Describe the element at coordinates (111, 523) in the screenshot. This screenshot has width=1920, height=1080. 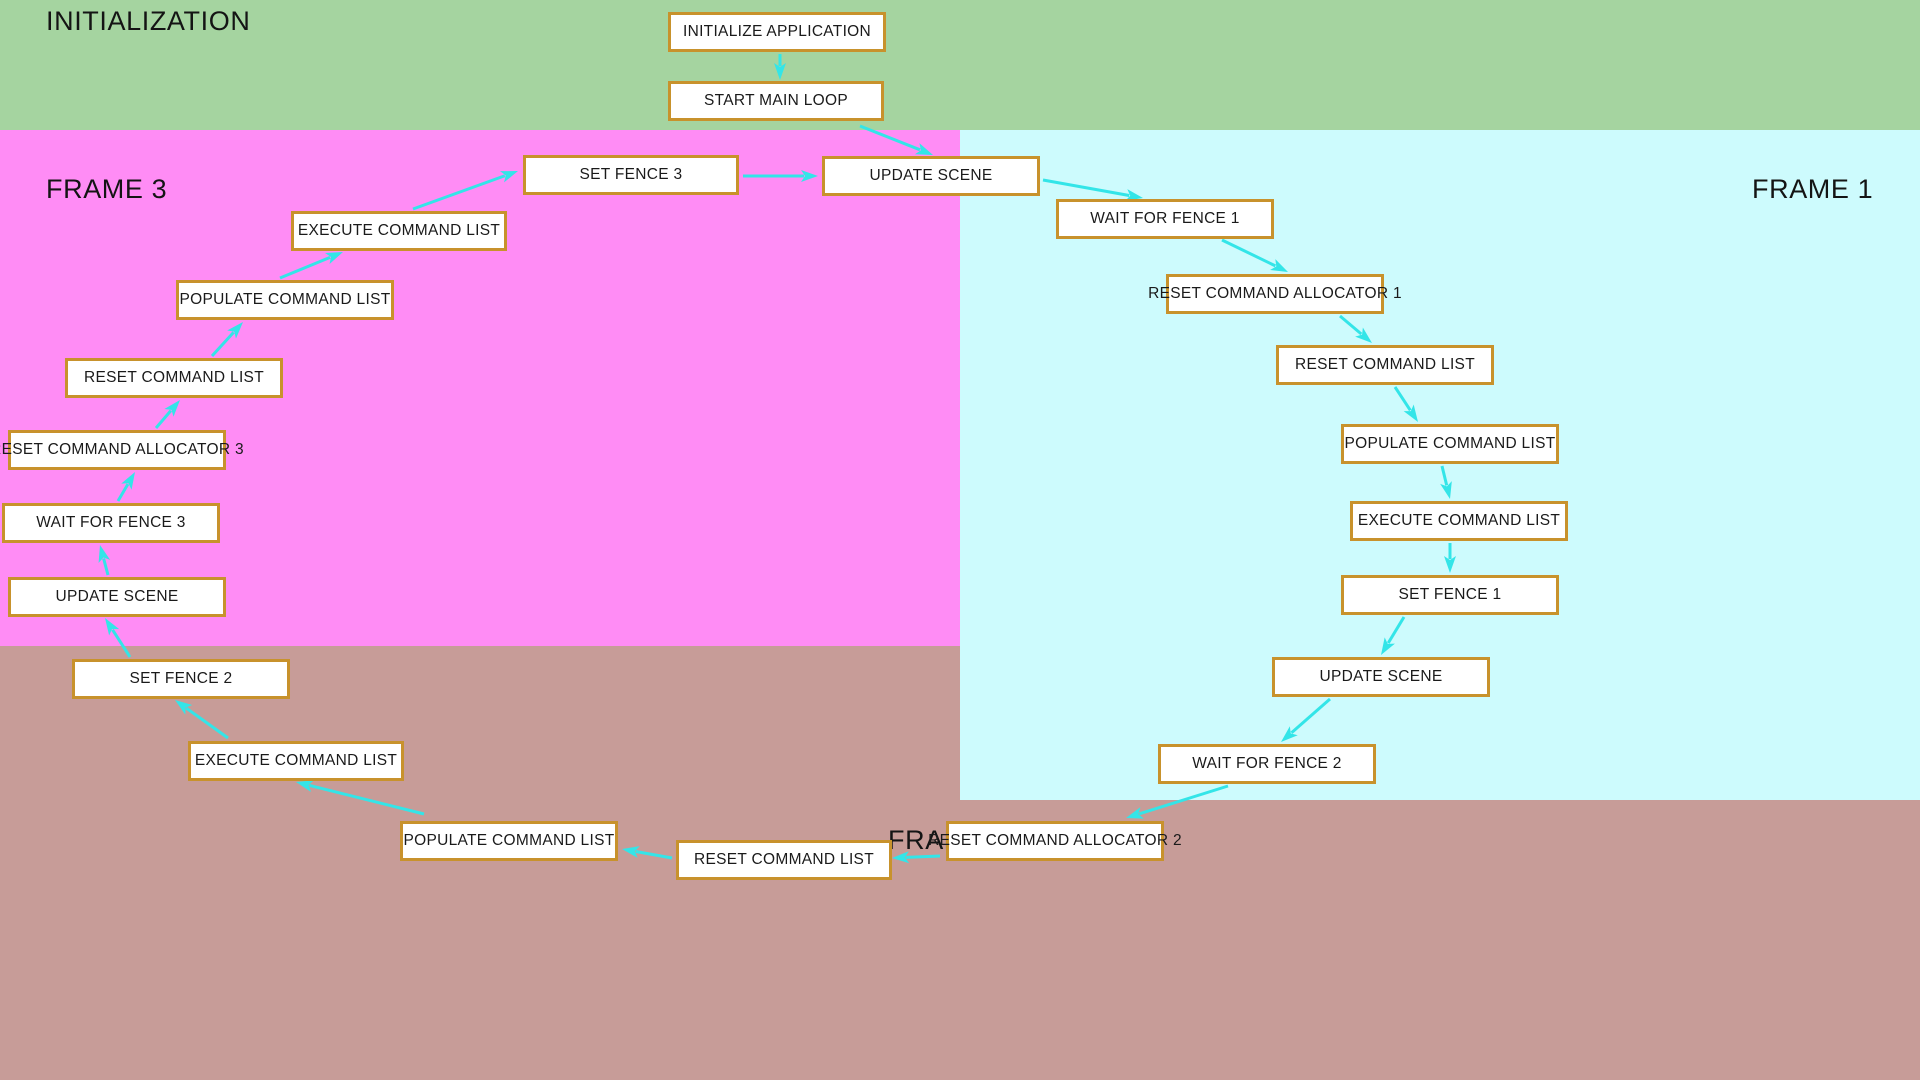
I see `node-f3_wait: WAIT FOR FENCE 3` at that location.